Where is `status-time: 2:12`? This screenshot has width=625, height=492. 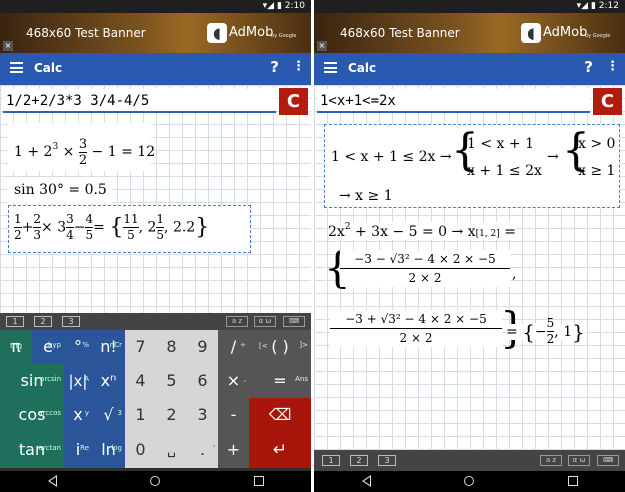
status-time: 2:12 is located at coordinates (608, 6).